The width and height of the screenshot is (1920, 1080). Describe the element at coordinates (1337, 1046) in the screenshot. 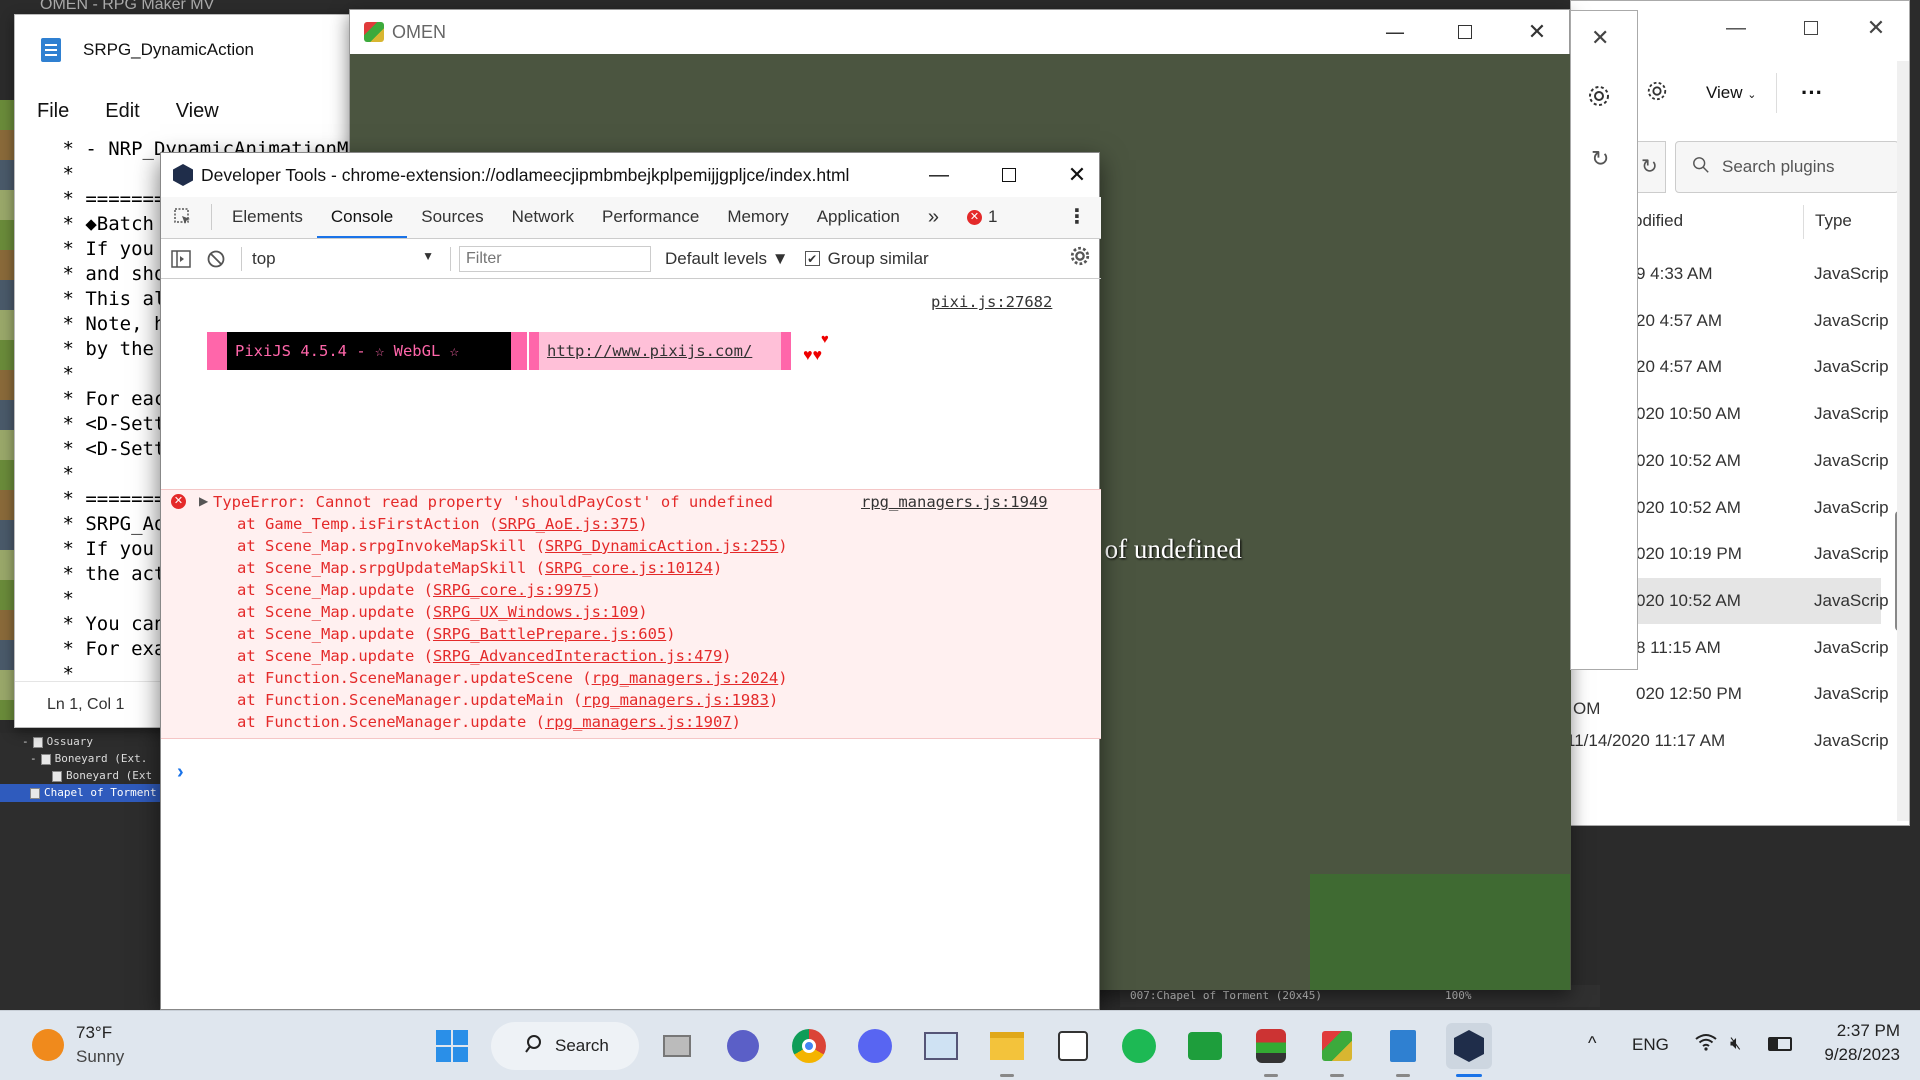

I see `game-icon` at that location.